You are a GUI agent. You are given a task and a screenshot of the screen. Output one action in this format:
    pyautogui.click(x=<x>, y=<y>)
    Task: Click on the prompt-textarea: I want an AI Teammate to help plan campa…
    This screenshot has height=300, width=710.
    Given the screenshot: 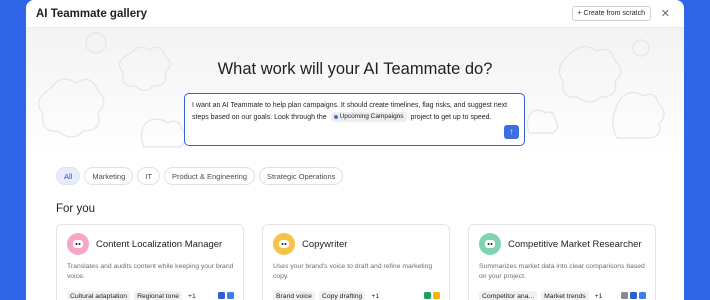 What is the action you would take?
    pyautogui.click(x=354, y=119)
    